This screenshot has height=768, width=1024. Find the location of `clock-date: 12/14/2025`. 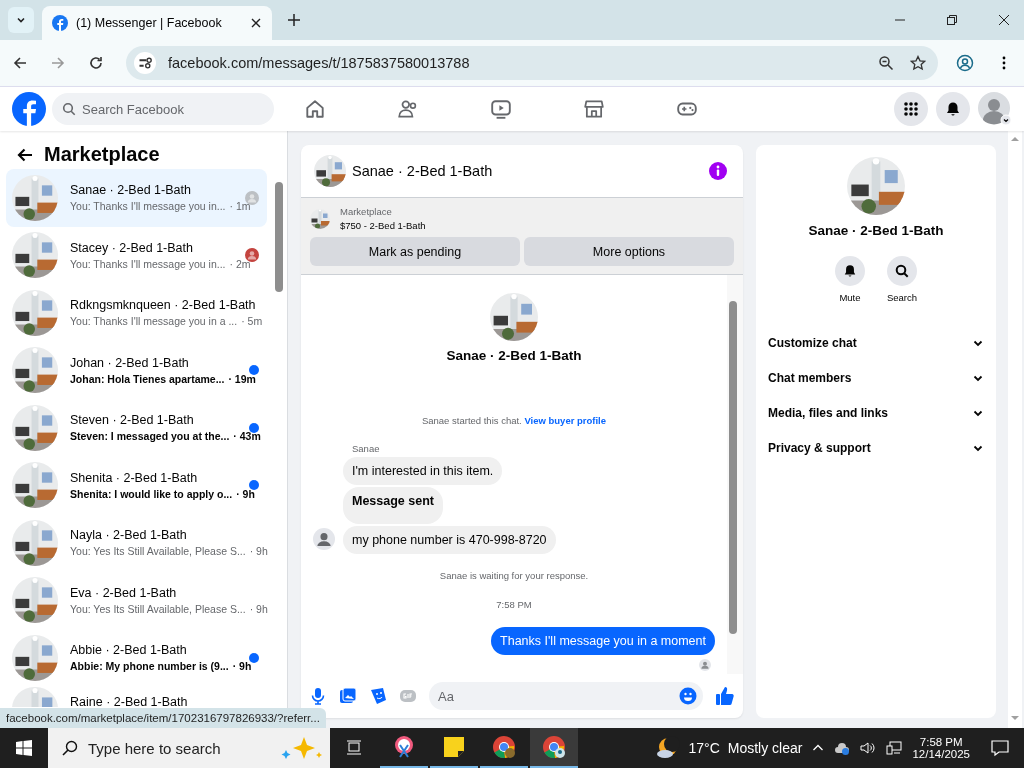

clock-date: 12/14/2025 is located at coordinates (941, 754).